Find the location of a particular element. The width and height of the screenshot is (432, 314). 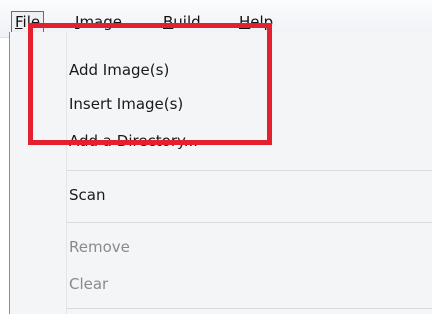

menu-build-label: uild is located at coordinates (187, 22).